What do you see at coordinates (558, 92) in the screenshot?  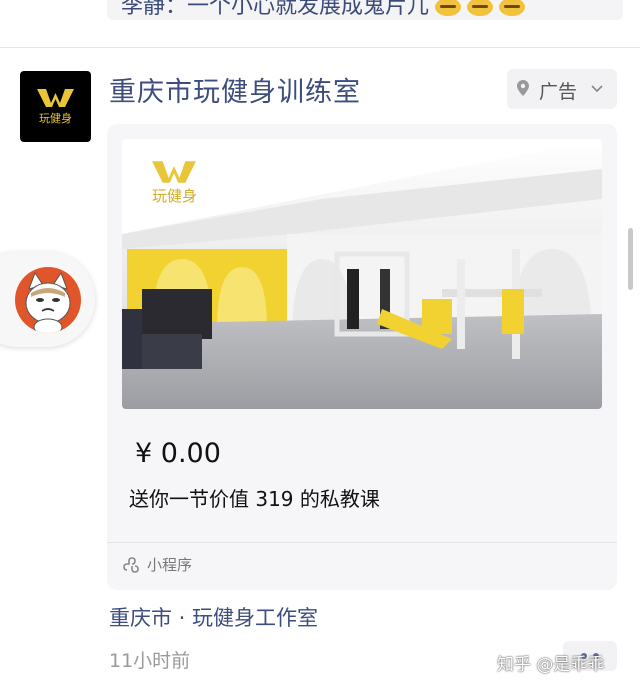 I see `ad-label: 广告` at bounding box center [558, 92].